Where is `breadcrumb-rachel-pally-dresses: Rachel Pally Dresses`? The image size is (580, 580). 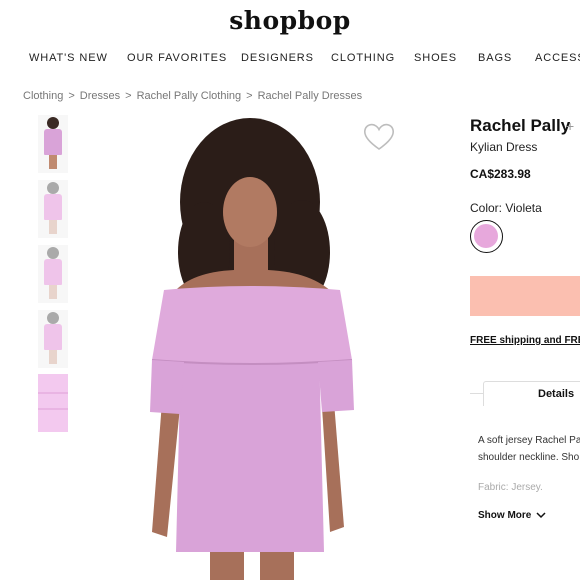 breadcrumb-rachel-pally-dresses: Rachel Pally Dresses is located at coordinates (310, 96).